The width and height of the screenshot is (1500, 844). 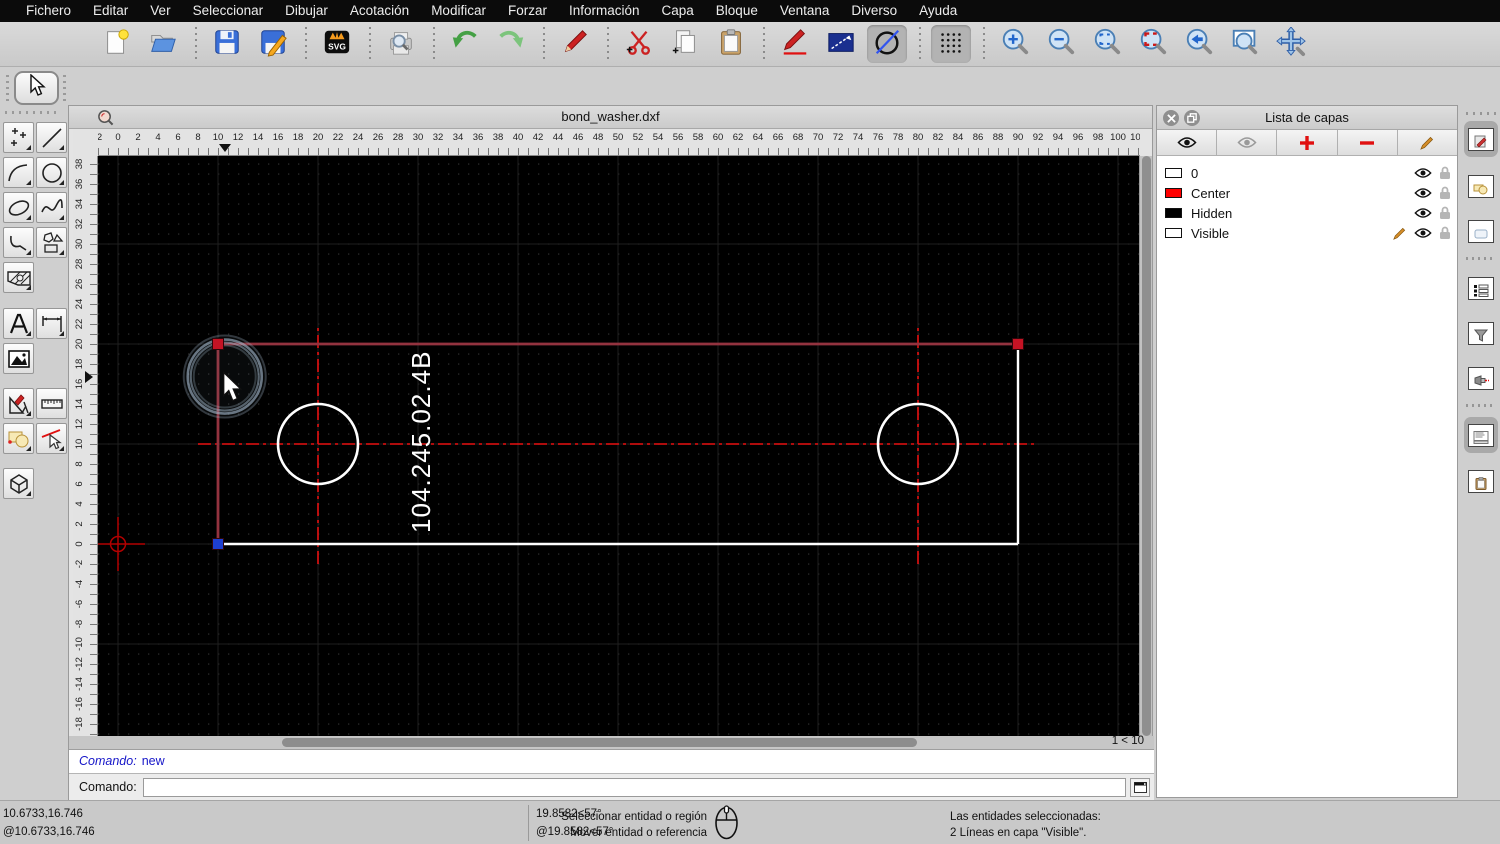 What do you see at coordinates (1307, 193) in the screenshot?
I see `layer-row-center: Center` at bounding box center [1307, 193].